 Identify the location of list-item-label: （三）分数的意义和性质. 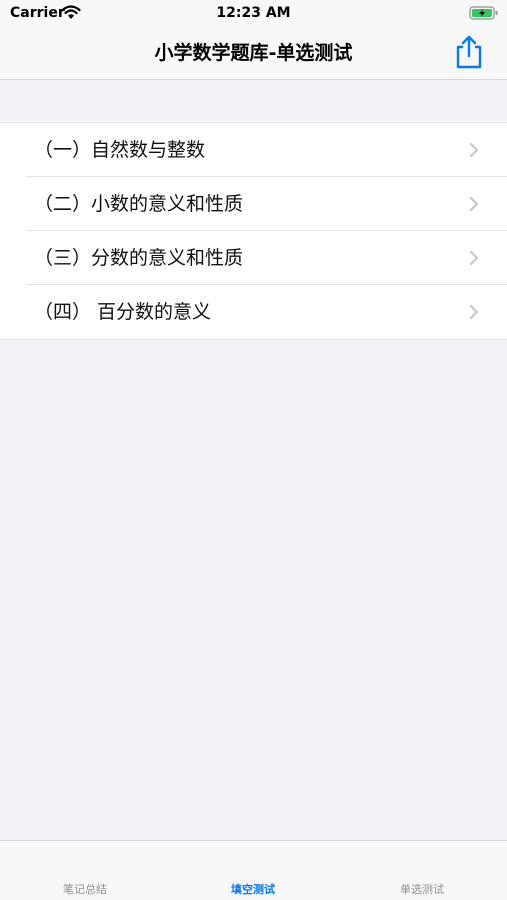
(139, 258).